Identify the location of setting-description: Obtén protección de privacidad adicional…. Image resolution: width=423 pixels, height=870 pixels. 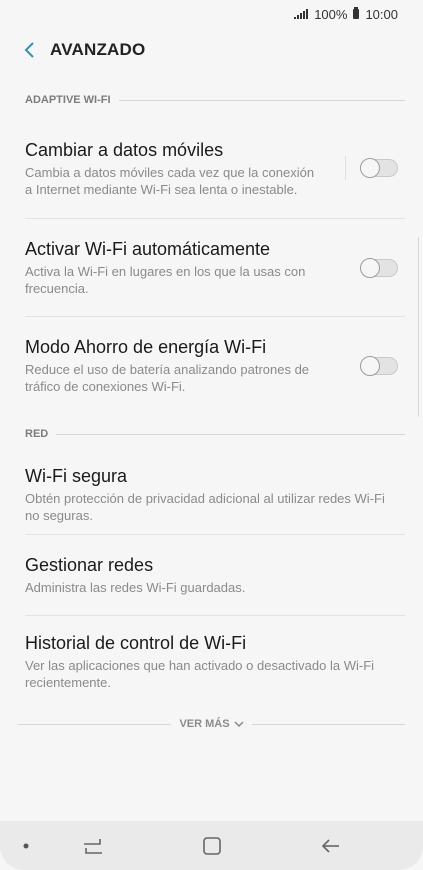
(205, 506).